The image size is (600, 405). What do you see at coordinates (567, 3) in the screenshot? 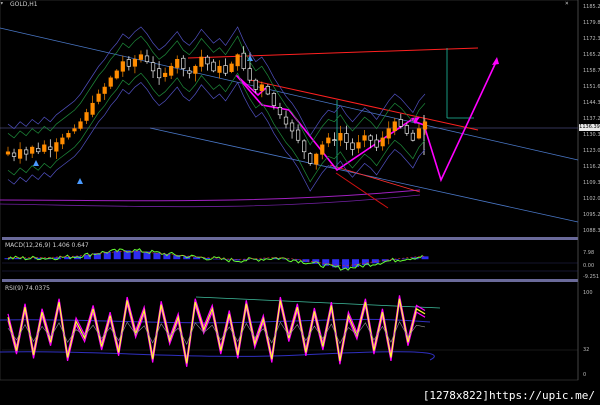
I see `chart-close-icon: ×` at bounding box center [567, 3].